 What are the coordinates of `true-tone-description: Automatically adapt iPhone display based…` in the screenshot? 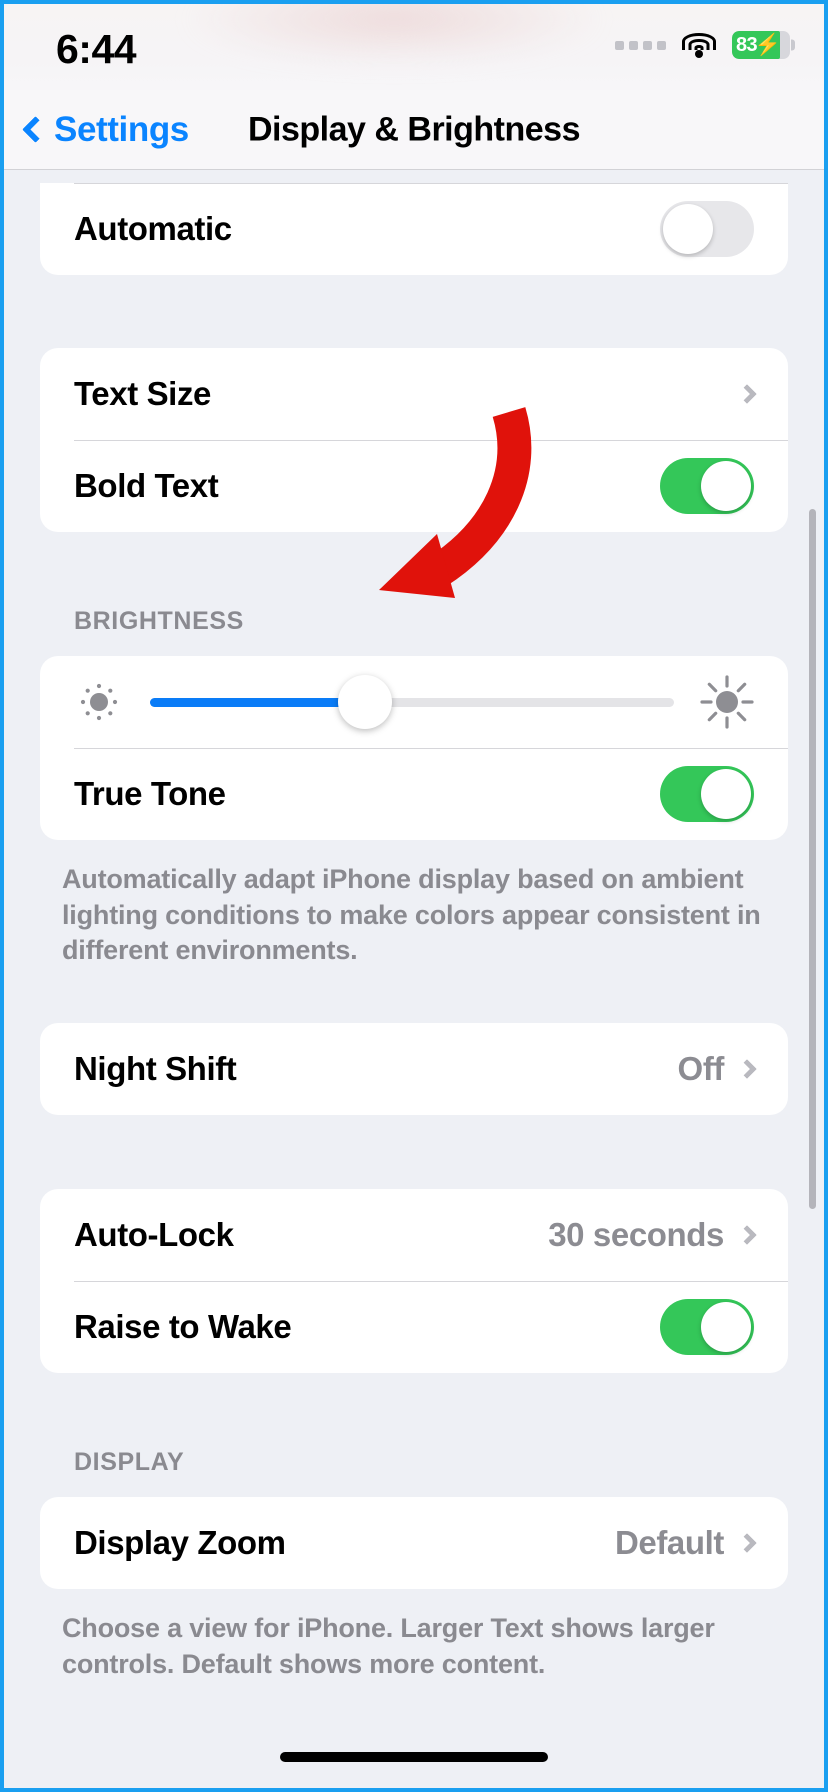 It's located at (411, 915).